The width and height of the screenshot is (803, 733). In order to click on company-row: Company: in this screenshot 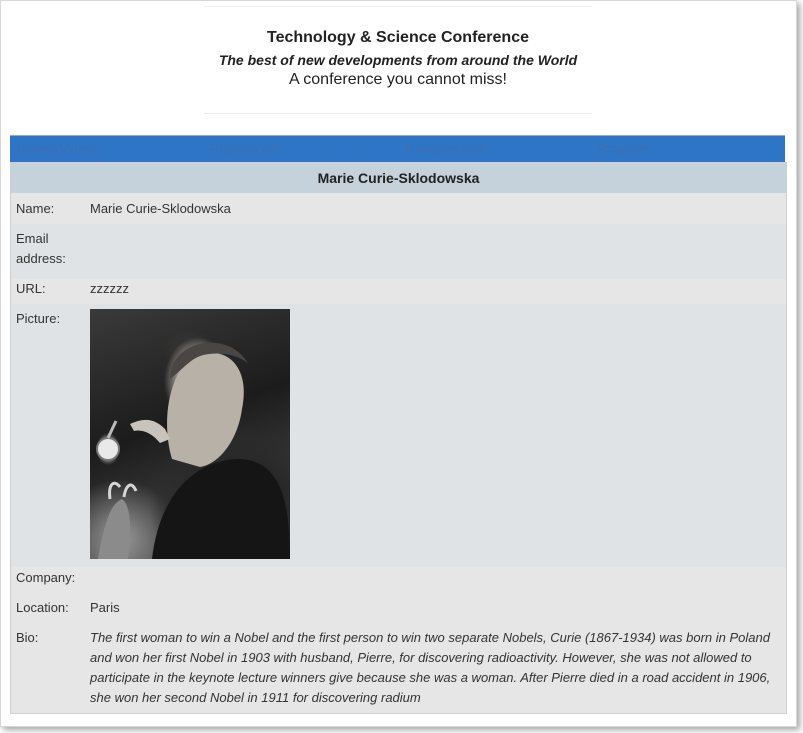, I will do `click(398, 578)`.